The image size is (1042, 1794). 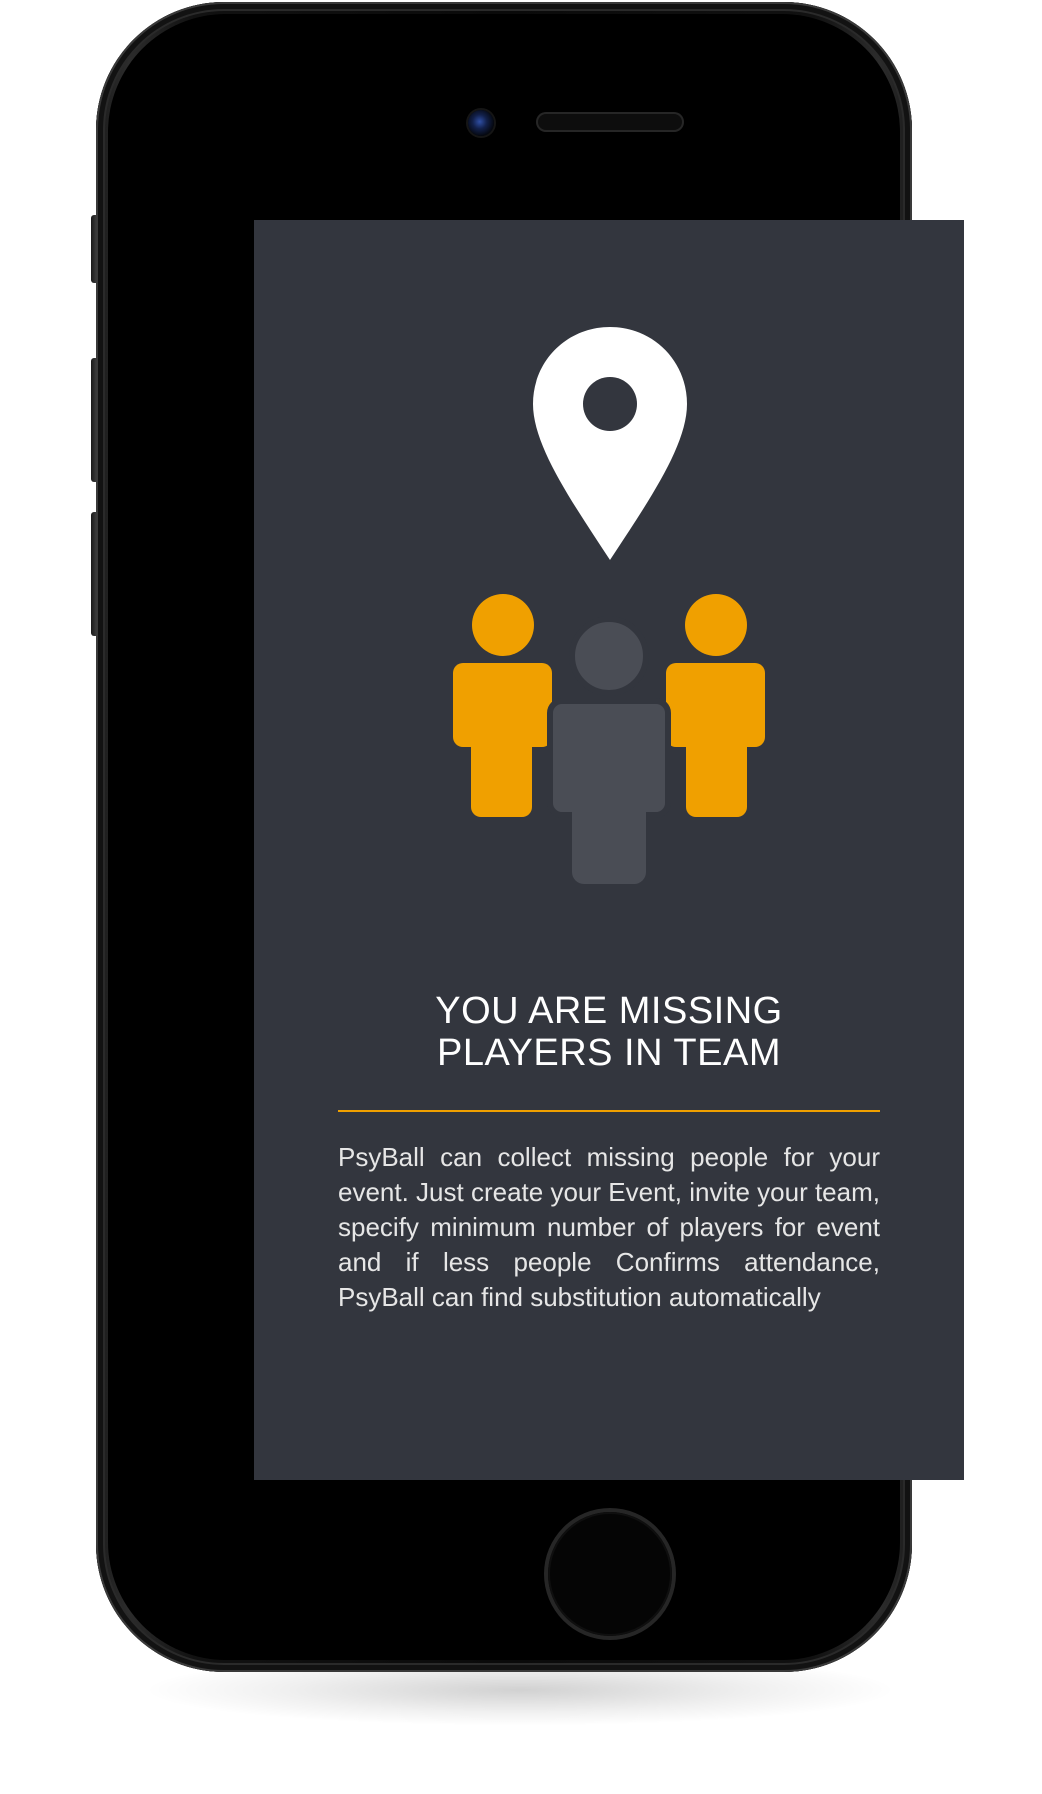 What do you see at coordinates (609, 1111) in the screenshot?
I see `title-divider` at bounding box center [609, 1111].